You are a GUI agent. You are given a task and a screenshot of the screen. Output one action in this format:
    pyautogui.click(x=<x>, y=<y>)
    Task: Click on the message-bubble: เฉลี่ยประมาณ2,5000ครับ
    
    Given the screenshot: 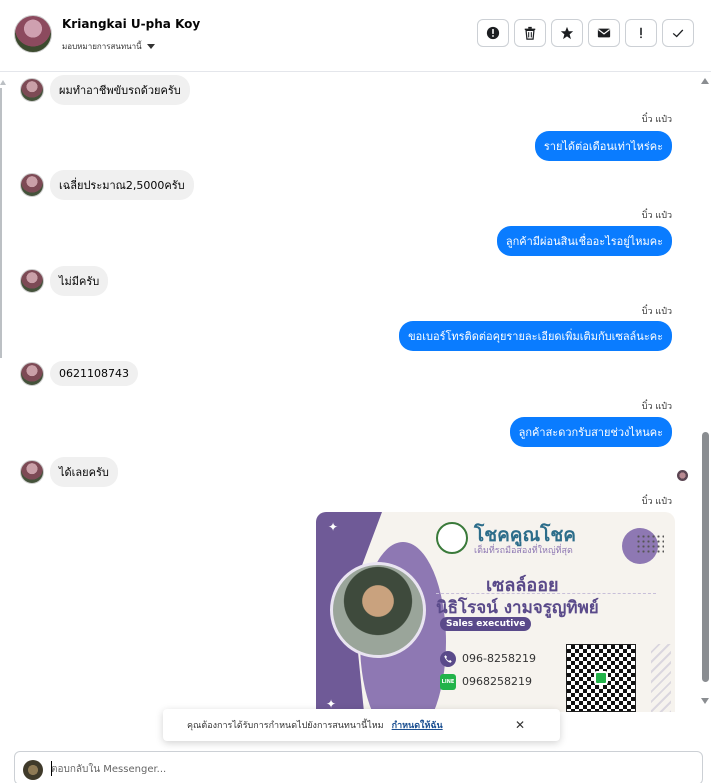 What is the action you would take?
    pyautogui.click(x=122, y=185)
    